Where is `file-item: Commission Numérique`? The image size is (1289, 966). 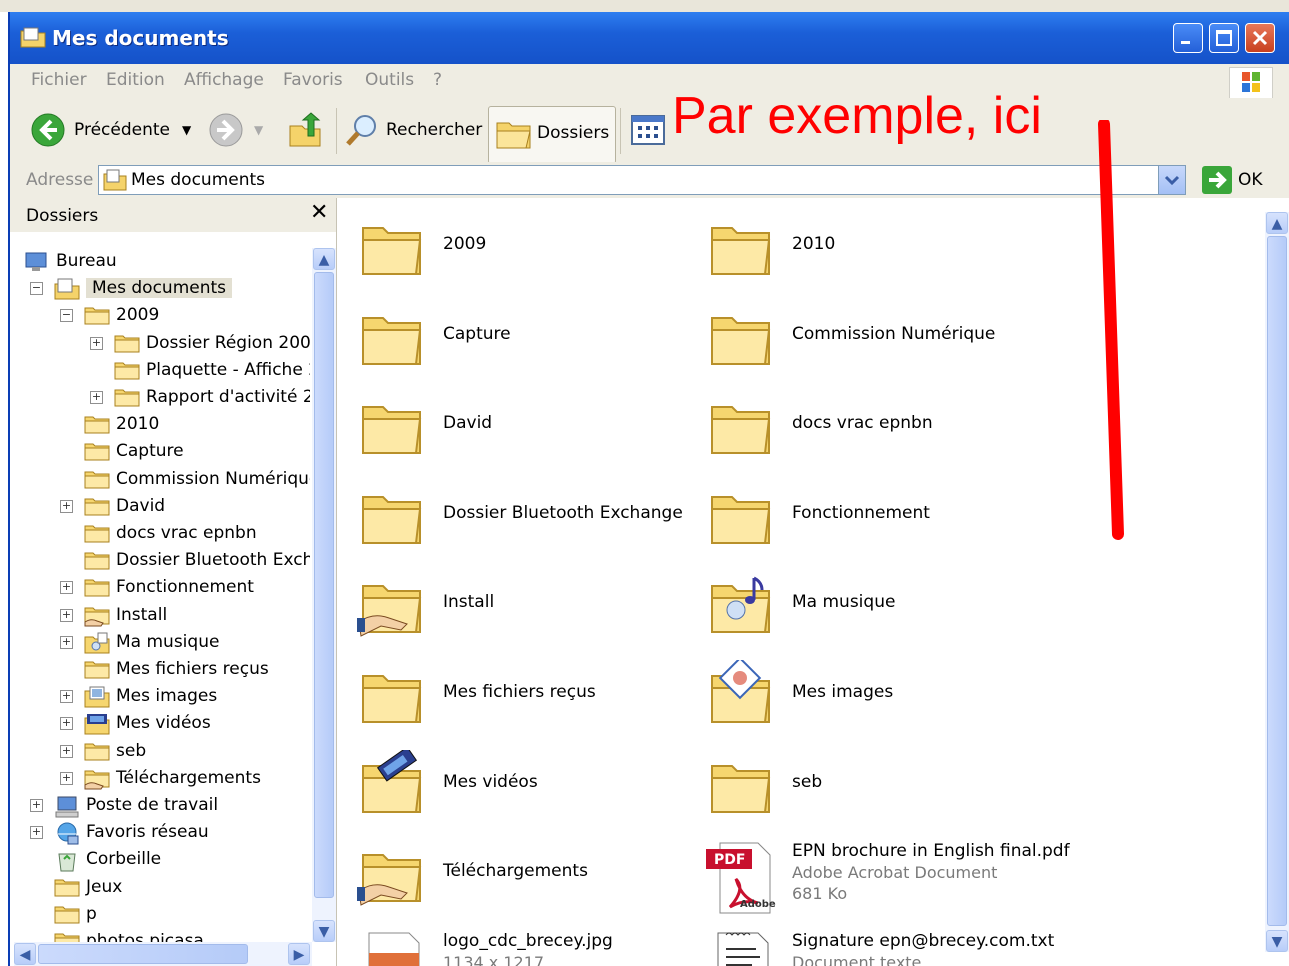
file-item: Commission Numérique is located at coordinates (876, 342).